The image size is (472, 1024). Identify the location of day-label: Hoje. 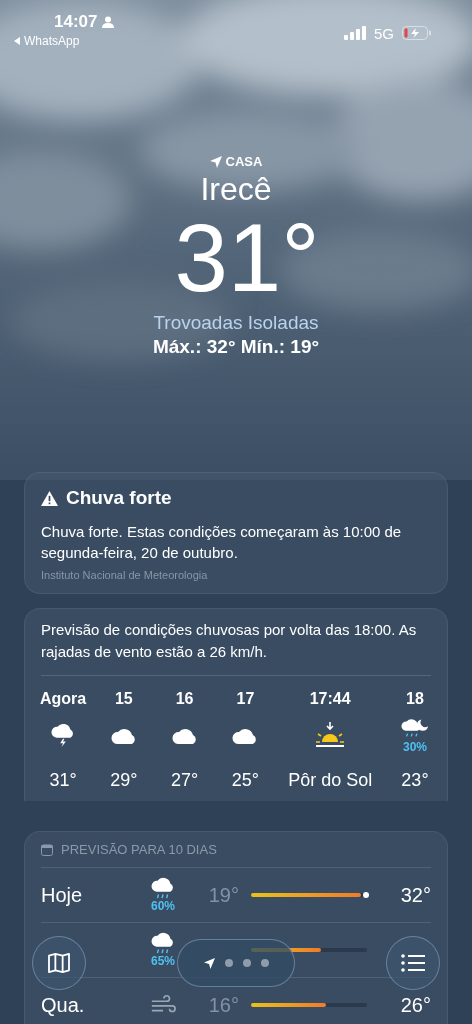
(62, 895).